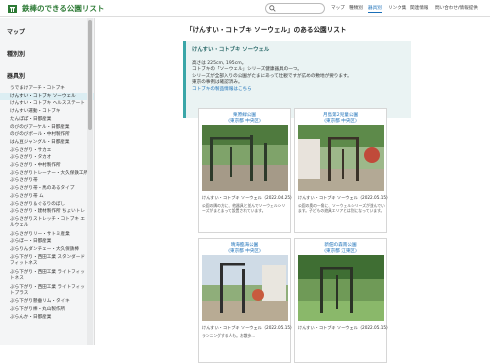  I want to click on sidebar-item: のびのびアーケル・日都産業, so click(47, 128).